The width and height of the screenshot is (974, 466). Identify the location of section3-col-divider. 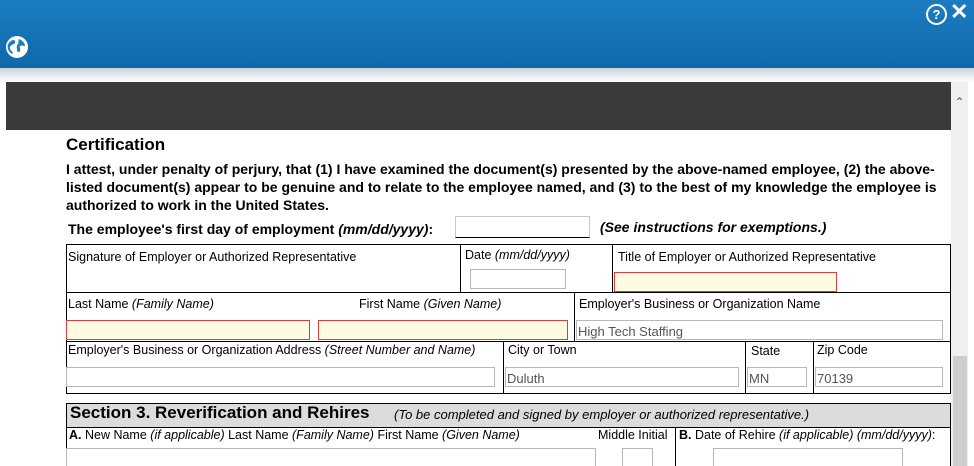
(675, 446).